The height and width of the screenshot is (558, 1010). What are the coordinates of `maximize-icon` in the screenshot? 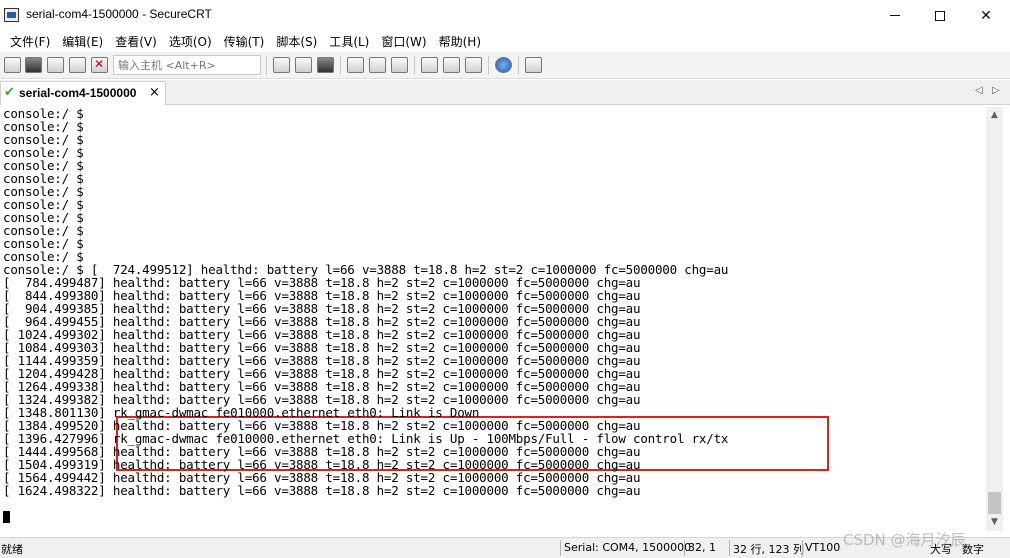 It's located at (940, 15).